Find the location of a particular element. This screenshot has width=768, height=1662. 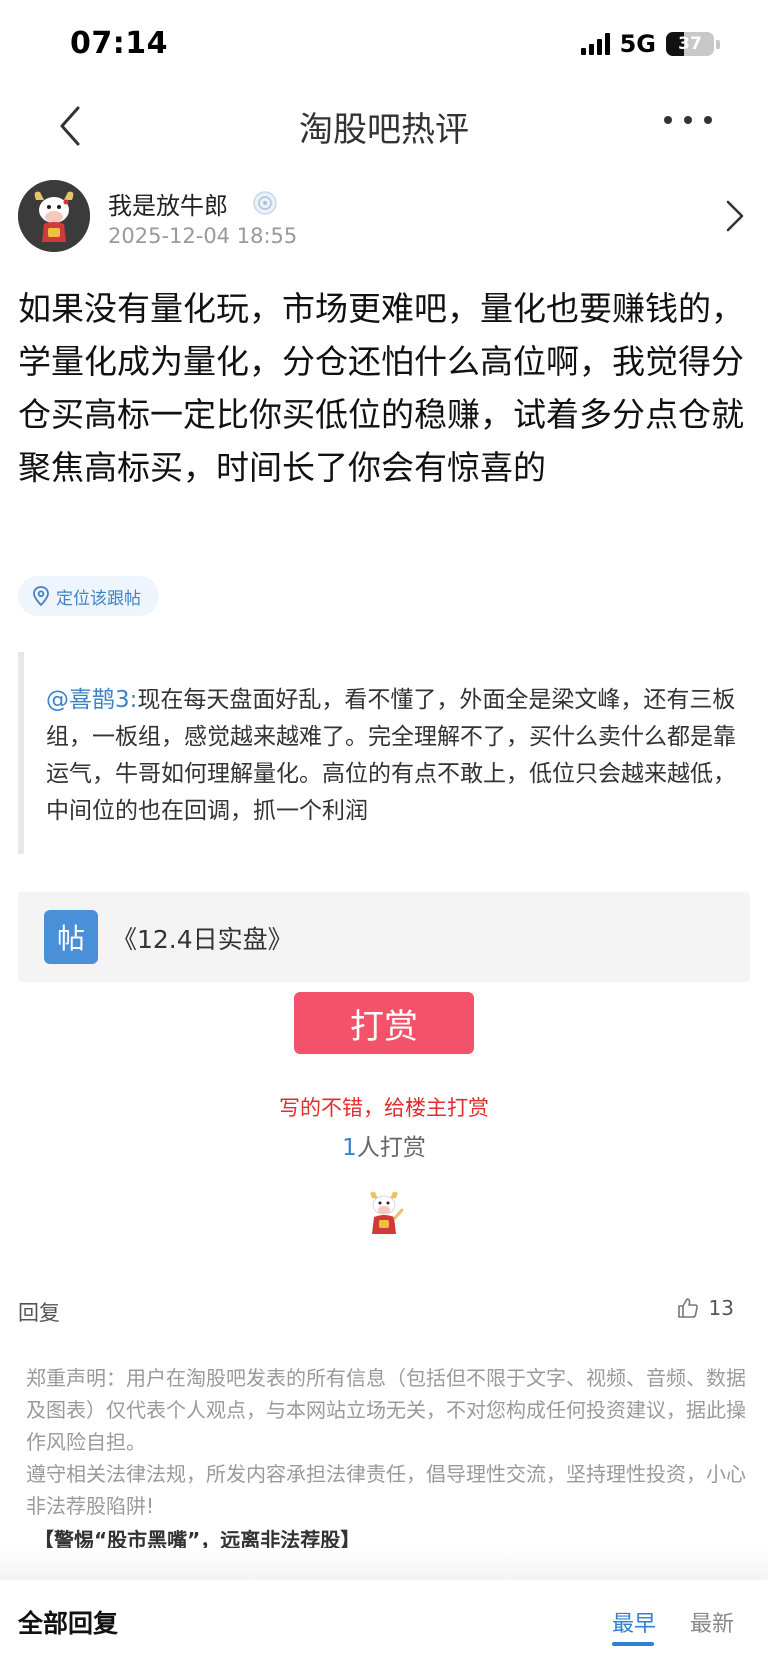

replies-header: 全部回复 最早 最新 is located at coordinates (384, 1621).